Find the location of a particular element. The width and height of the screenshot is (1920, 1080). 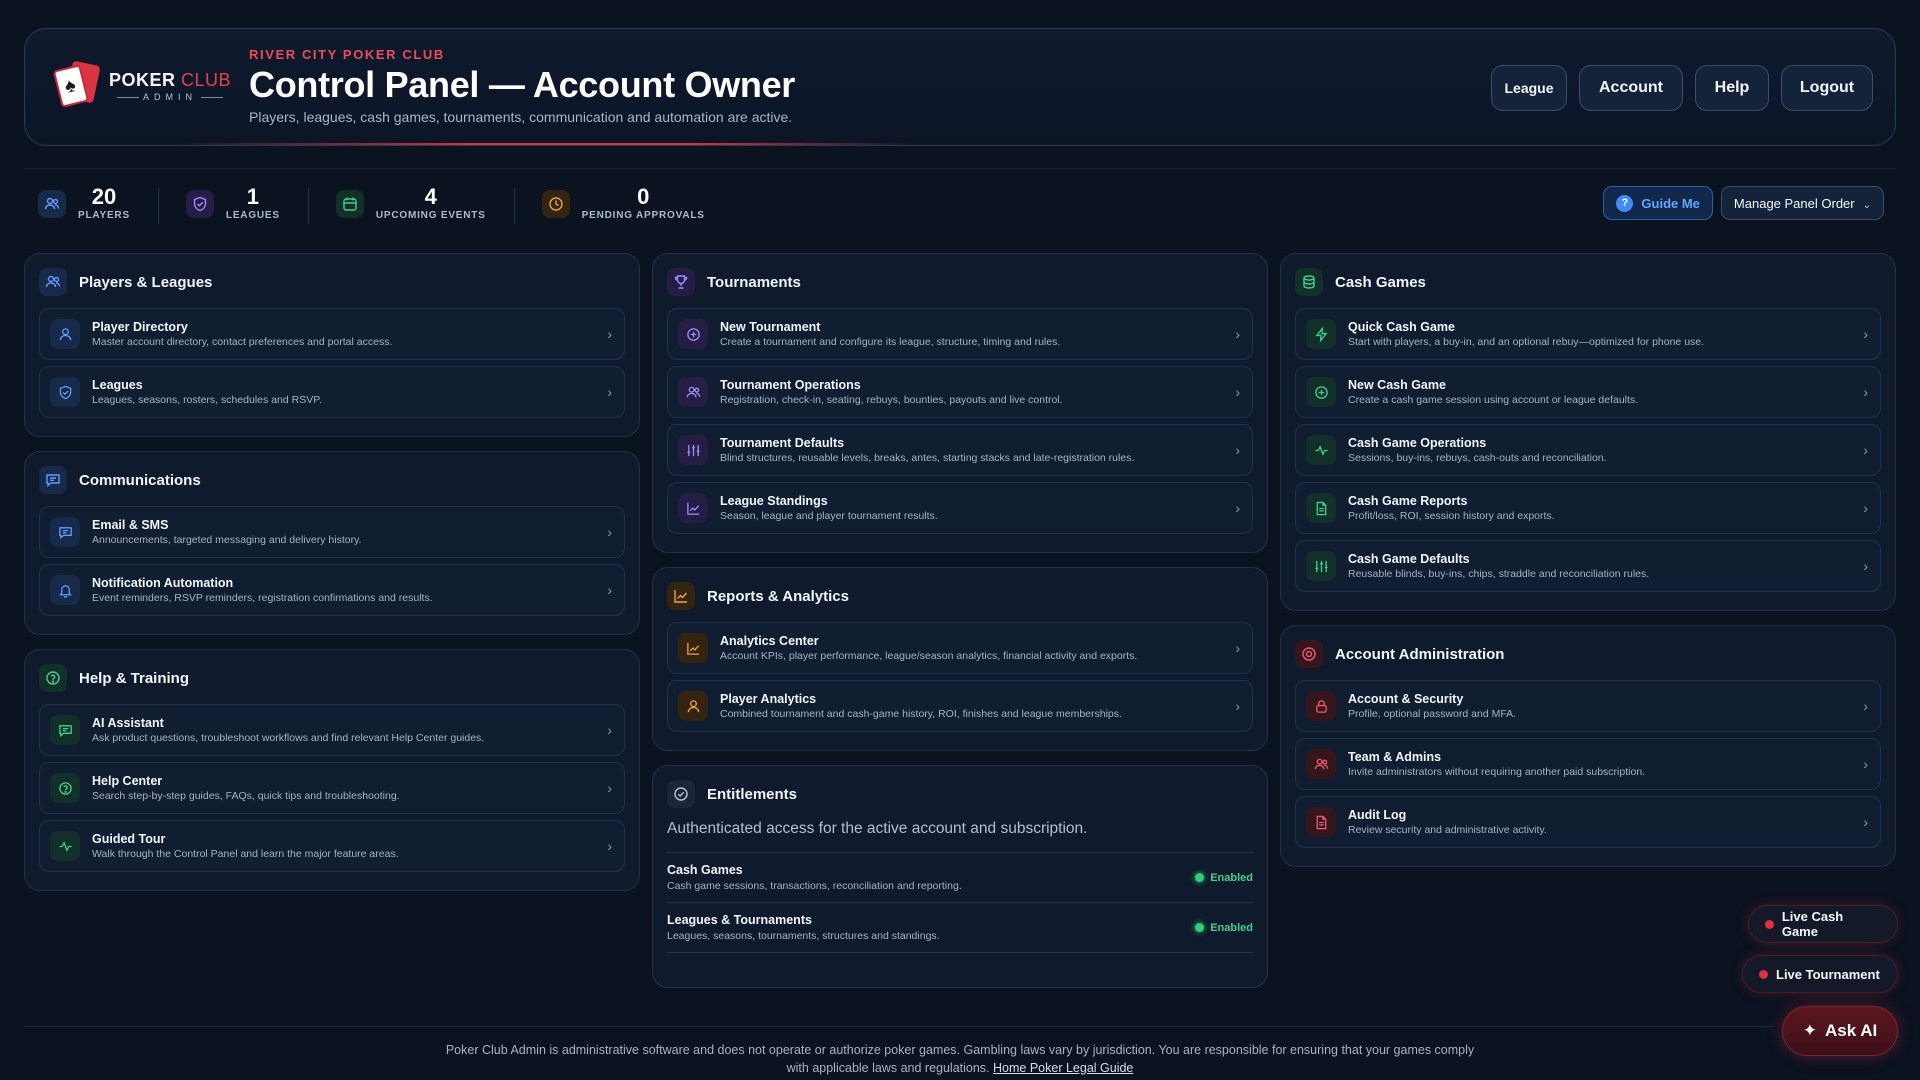

stat-leagues: 1 LEAGUES is located at coordinates (232, 205).